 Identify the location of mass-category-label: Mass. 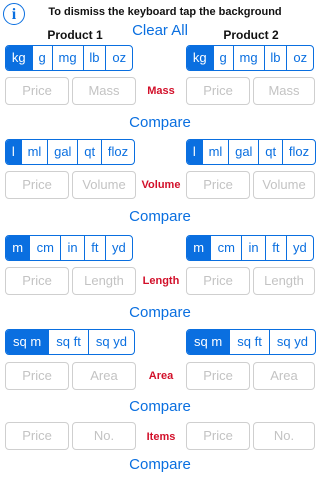
(161, 91).